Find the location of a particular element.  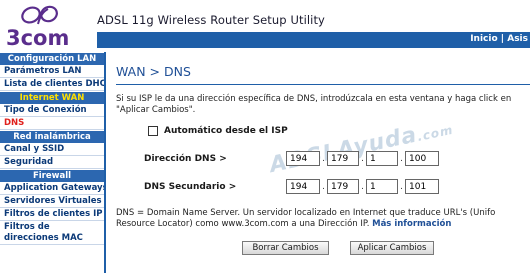

section-header-wireless: Red inalámbrica is located at coordinates (52, 137).